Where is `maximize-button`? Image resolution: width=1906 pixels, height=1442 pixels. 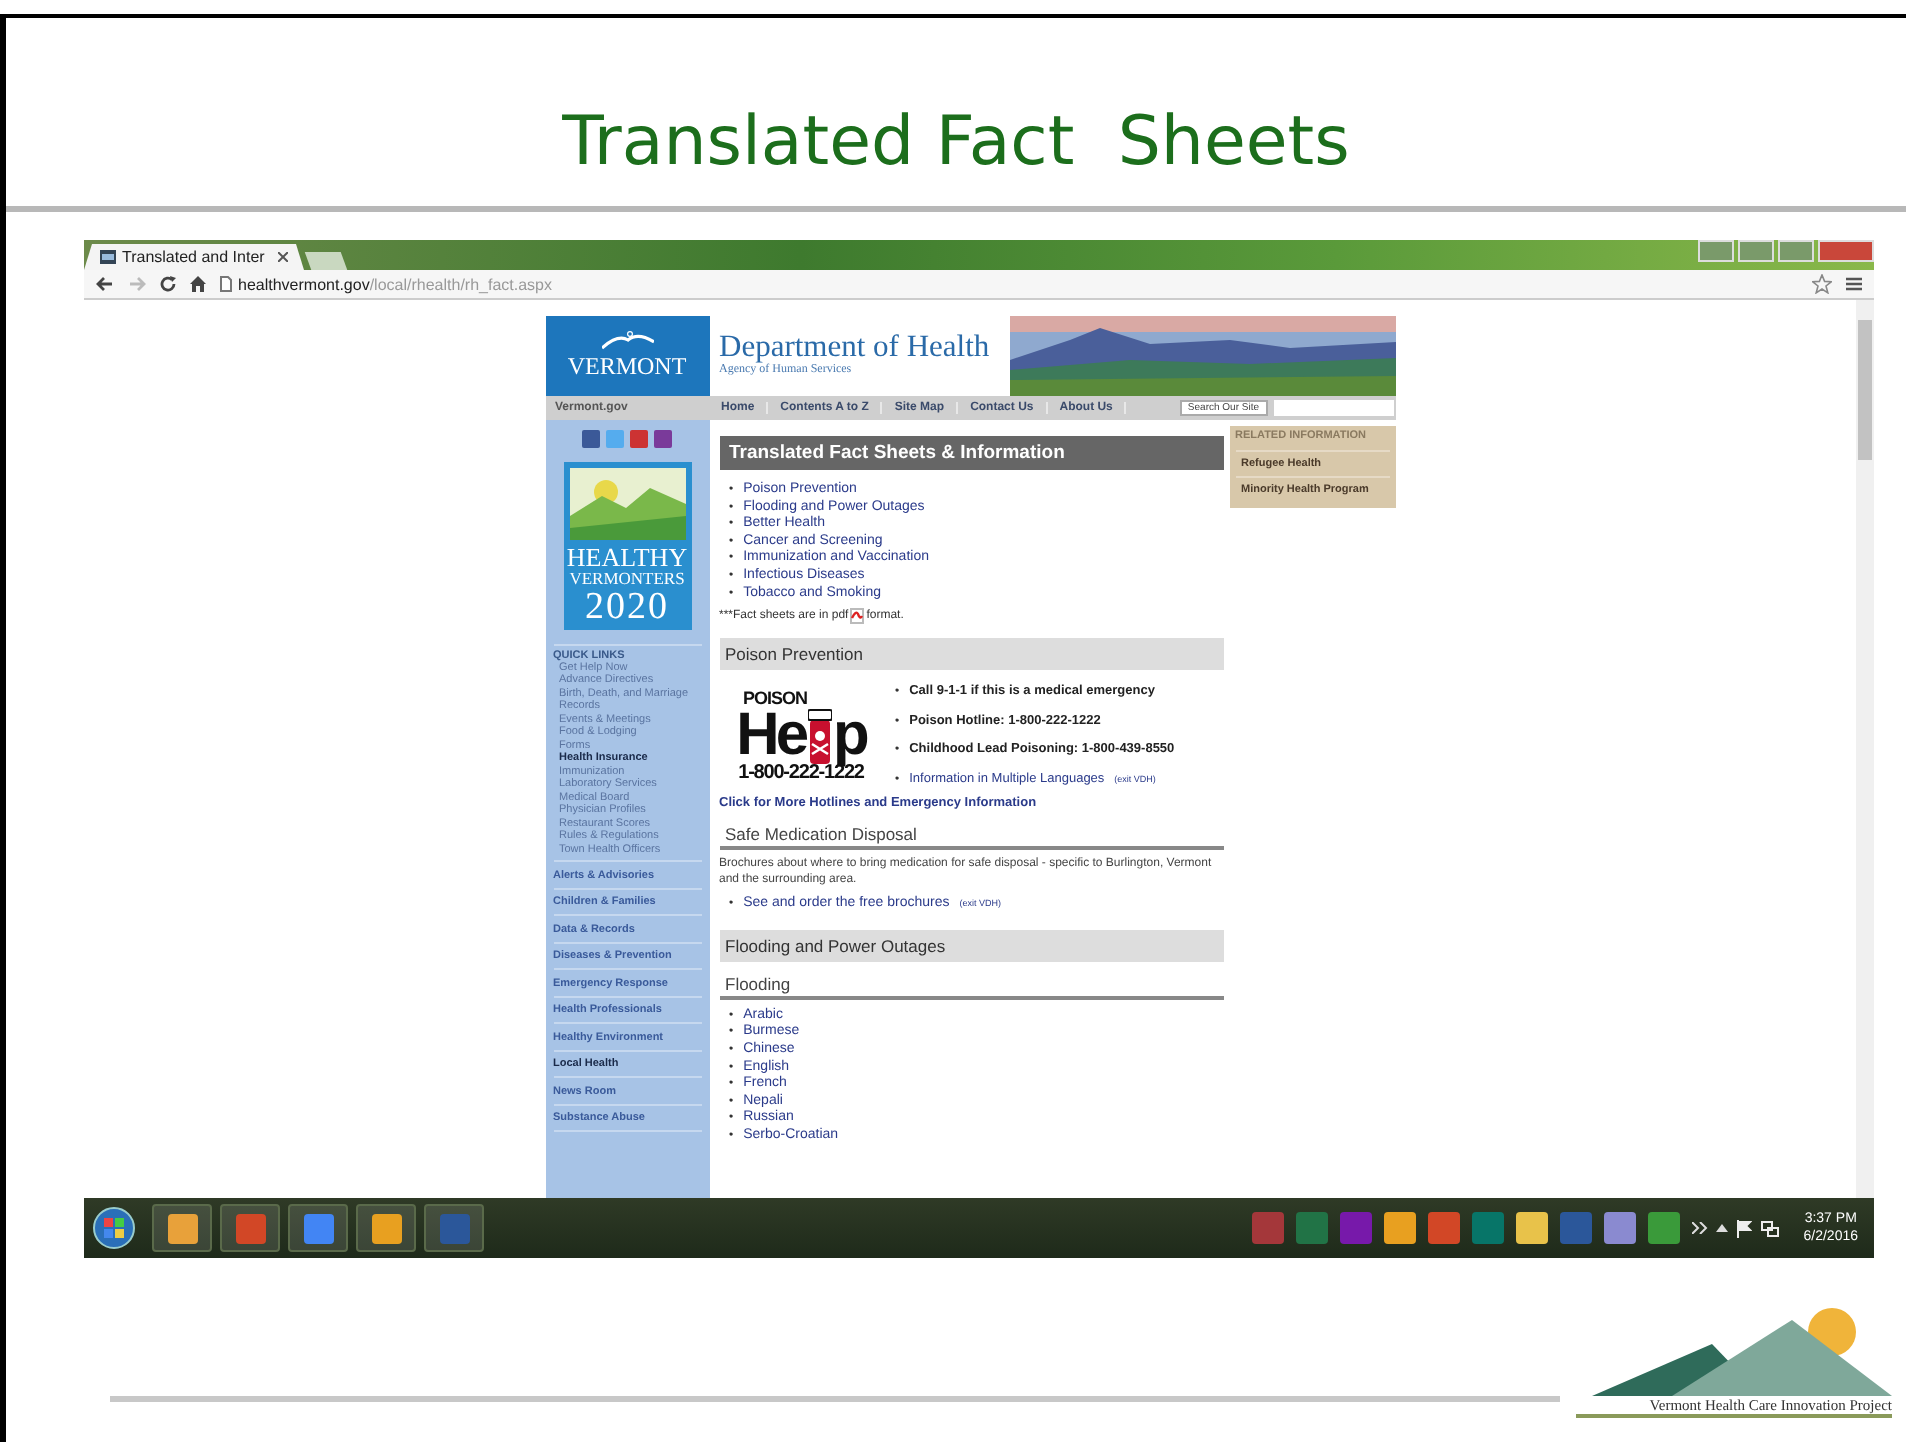
maximize-button is located at coordinates (1796, 251).